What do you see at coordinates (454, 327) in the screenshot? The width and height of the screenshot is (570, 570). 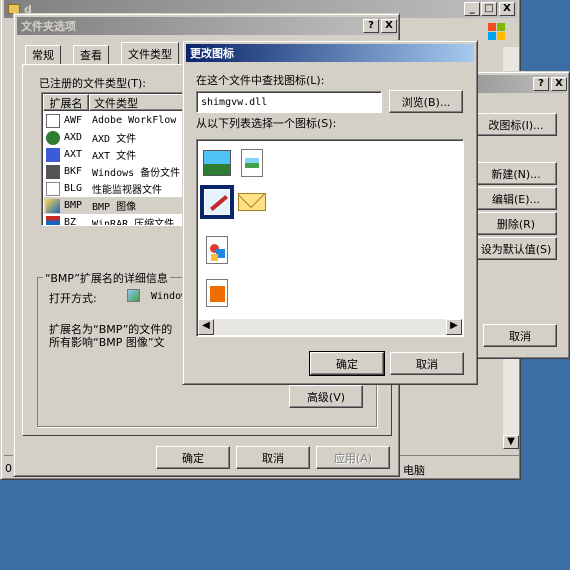 I see `scroll-right-arrow-icon: ▶` at bounding box center [454, 327].